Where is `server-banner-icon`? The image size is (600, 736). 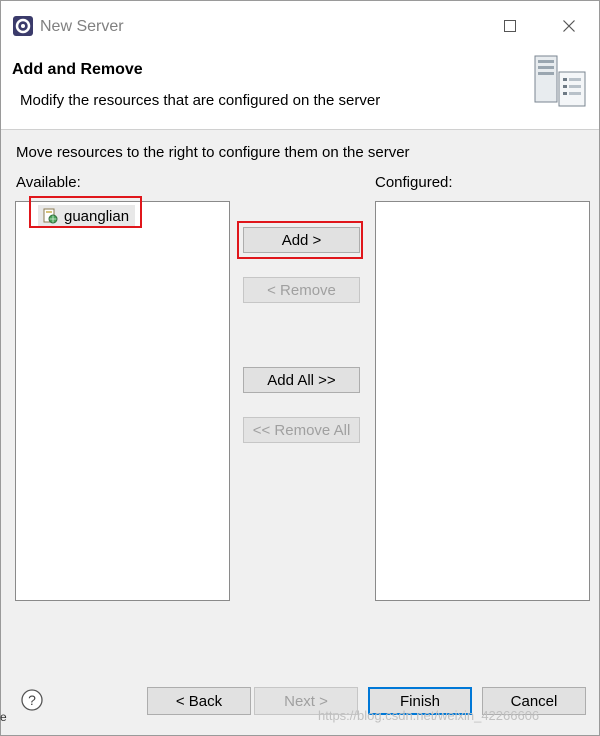 server-banner-icon is located at coordinates (560, 81).